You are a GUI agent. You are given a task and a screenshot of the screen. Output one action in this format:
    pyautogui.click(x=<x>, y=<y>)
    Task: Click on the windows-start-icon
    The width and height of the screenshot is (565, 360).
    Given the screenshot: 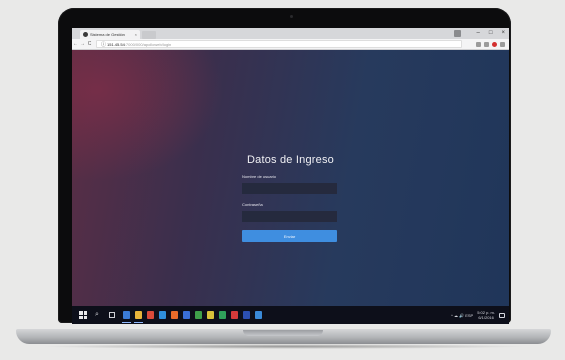 What is the action you would take?
    pyautogui.click(x=83, y=315)
    